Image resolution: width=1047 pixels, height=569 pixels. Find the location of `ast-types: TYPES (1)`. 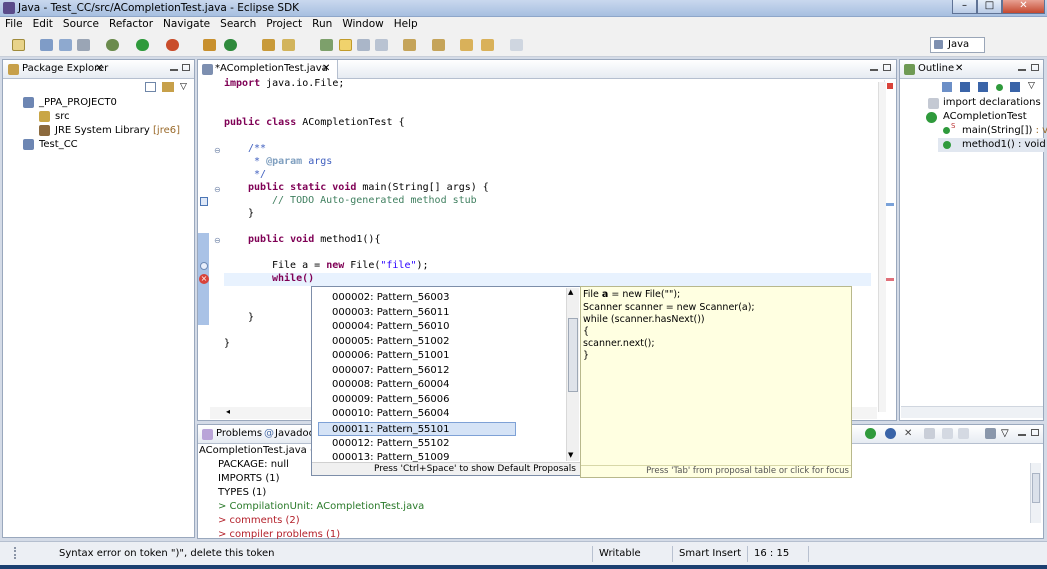

ast-types: TYPES (1) is located at coordinates (242, 492).